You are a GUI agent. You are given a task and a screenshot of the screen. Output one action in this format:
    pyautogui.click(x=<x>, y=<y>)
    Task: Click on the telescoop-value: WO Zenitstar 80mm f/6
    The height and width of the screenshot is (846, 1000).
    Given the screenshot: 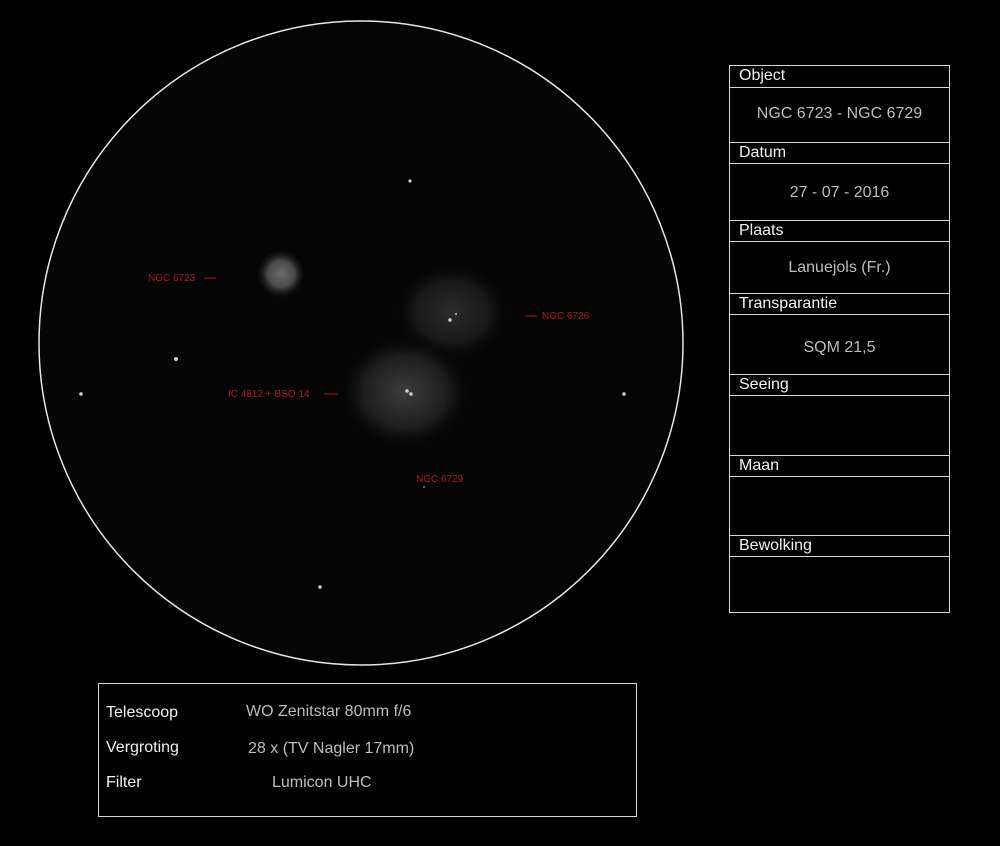 What is the action you would take?
    pyautogui.click(x=329, y=711)
    